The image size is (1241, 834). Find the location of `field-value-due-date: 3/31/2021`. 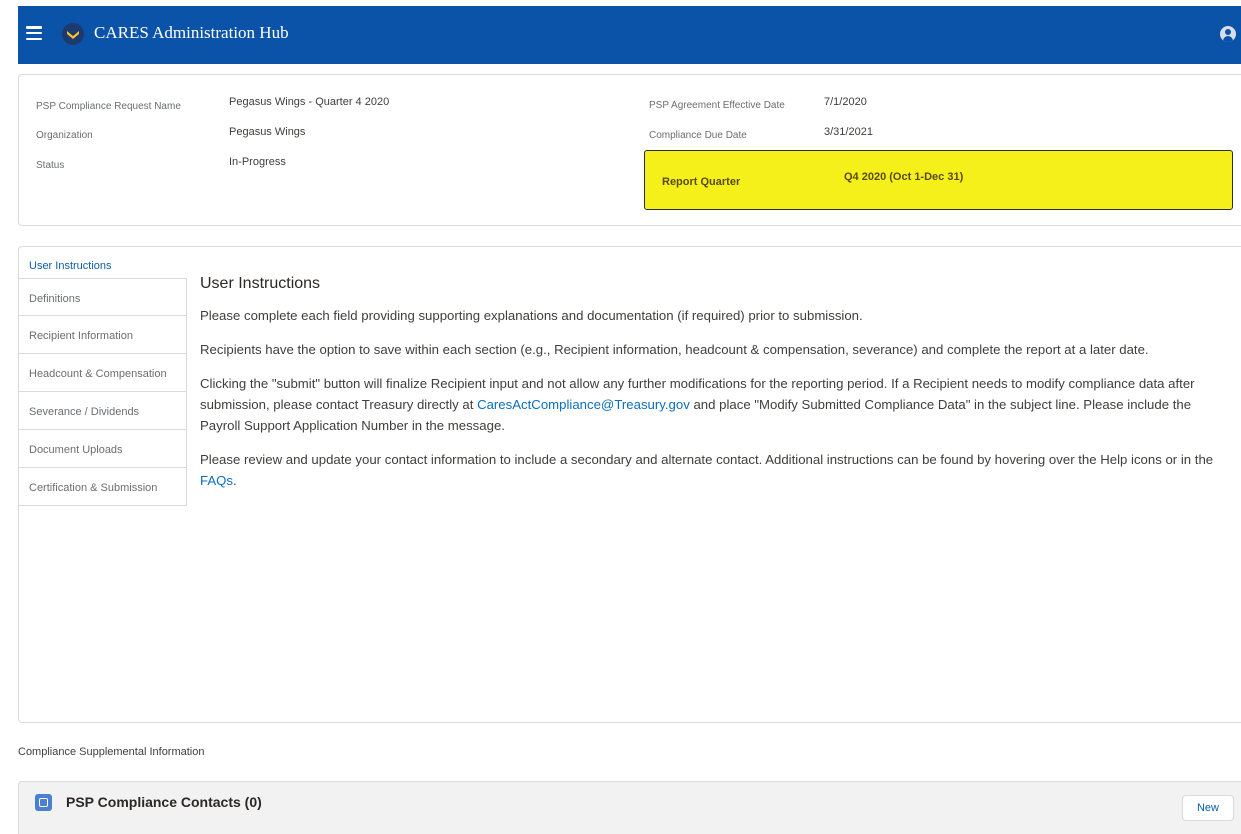

field-value-due-date: 3/31/2021 is located at coordinates (848, 132).